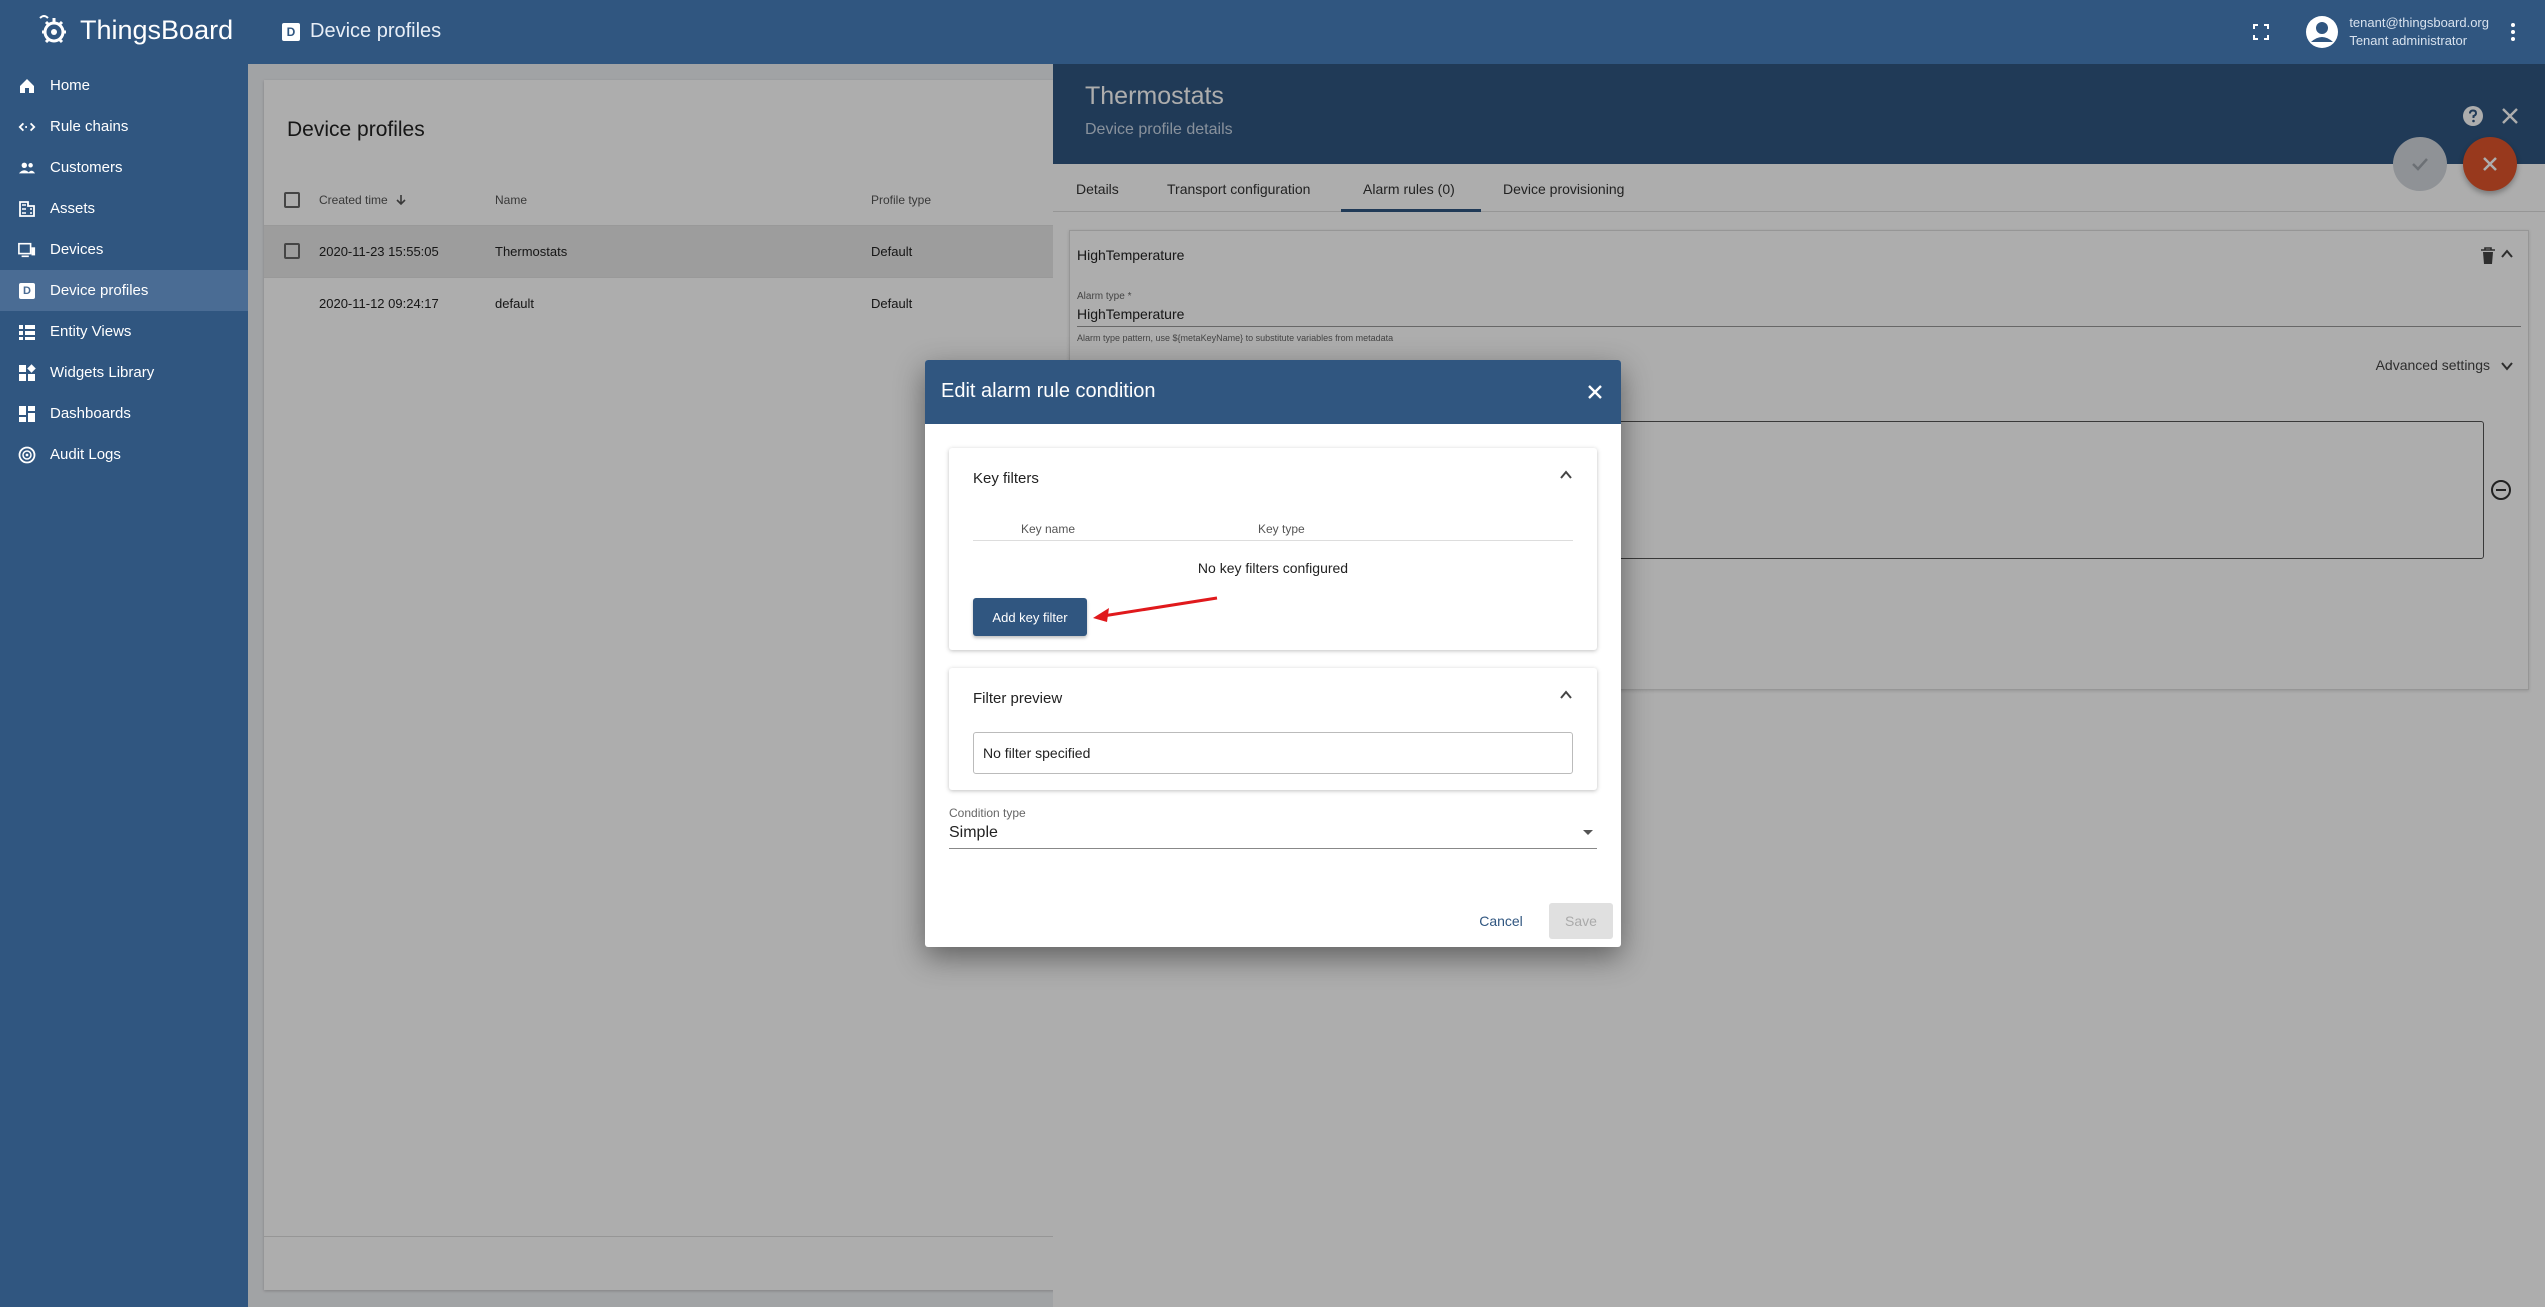 The width and height of the screenshot is (2545, 1307). Describe the element at coordinates (1273, 568) in the screenshot. I see `no-key-filters-message: No key filters configured` at that location.